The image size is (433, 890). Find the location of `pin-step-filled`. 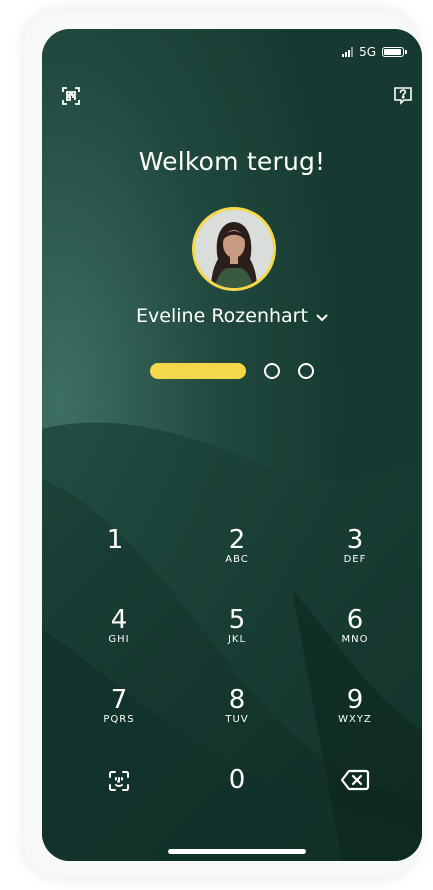

pin-step-filled is located at coordinates (198, 371).